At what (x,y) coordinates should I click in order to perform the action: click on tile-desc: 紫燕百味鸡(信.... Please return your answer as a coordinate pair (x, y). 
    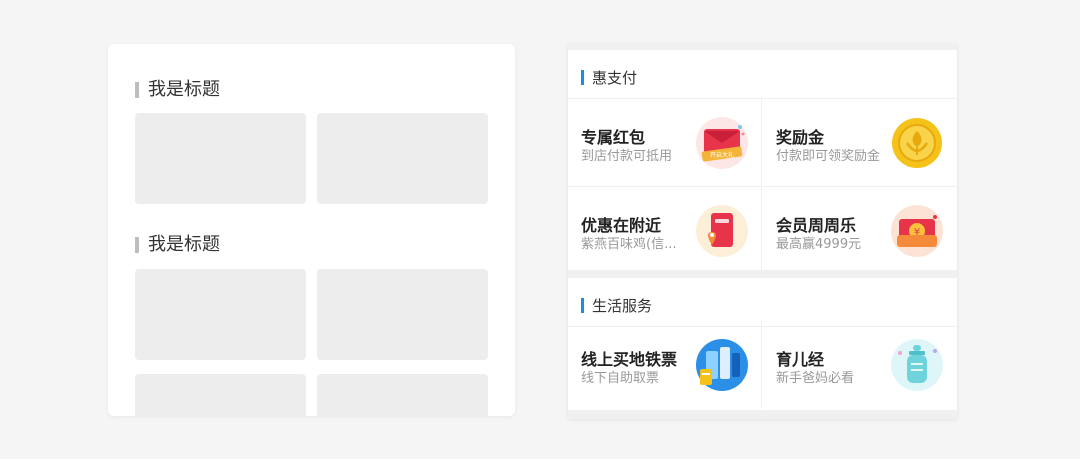
    Looking at the image, I should click on (629, 244).